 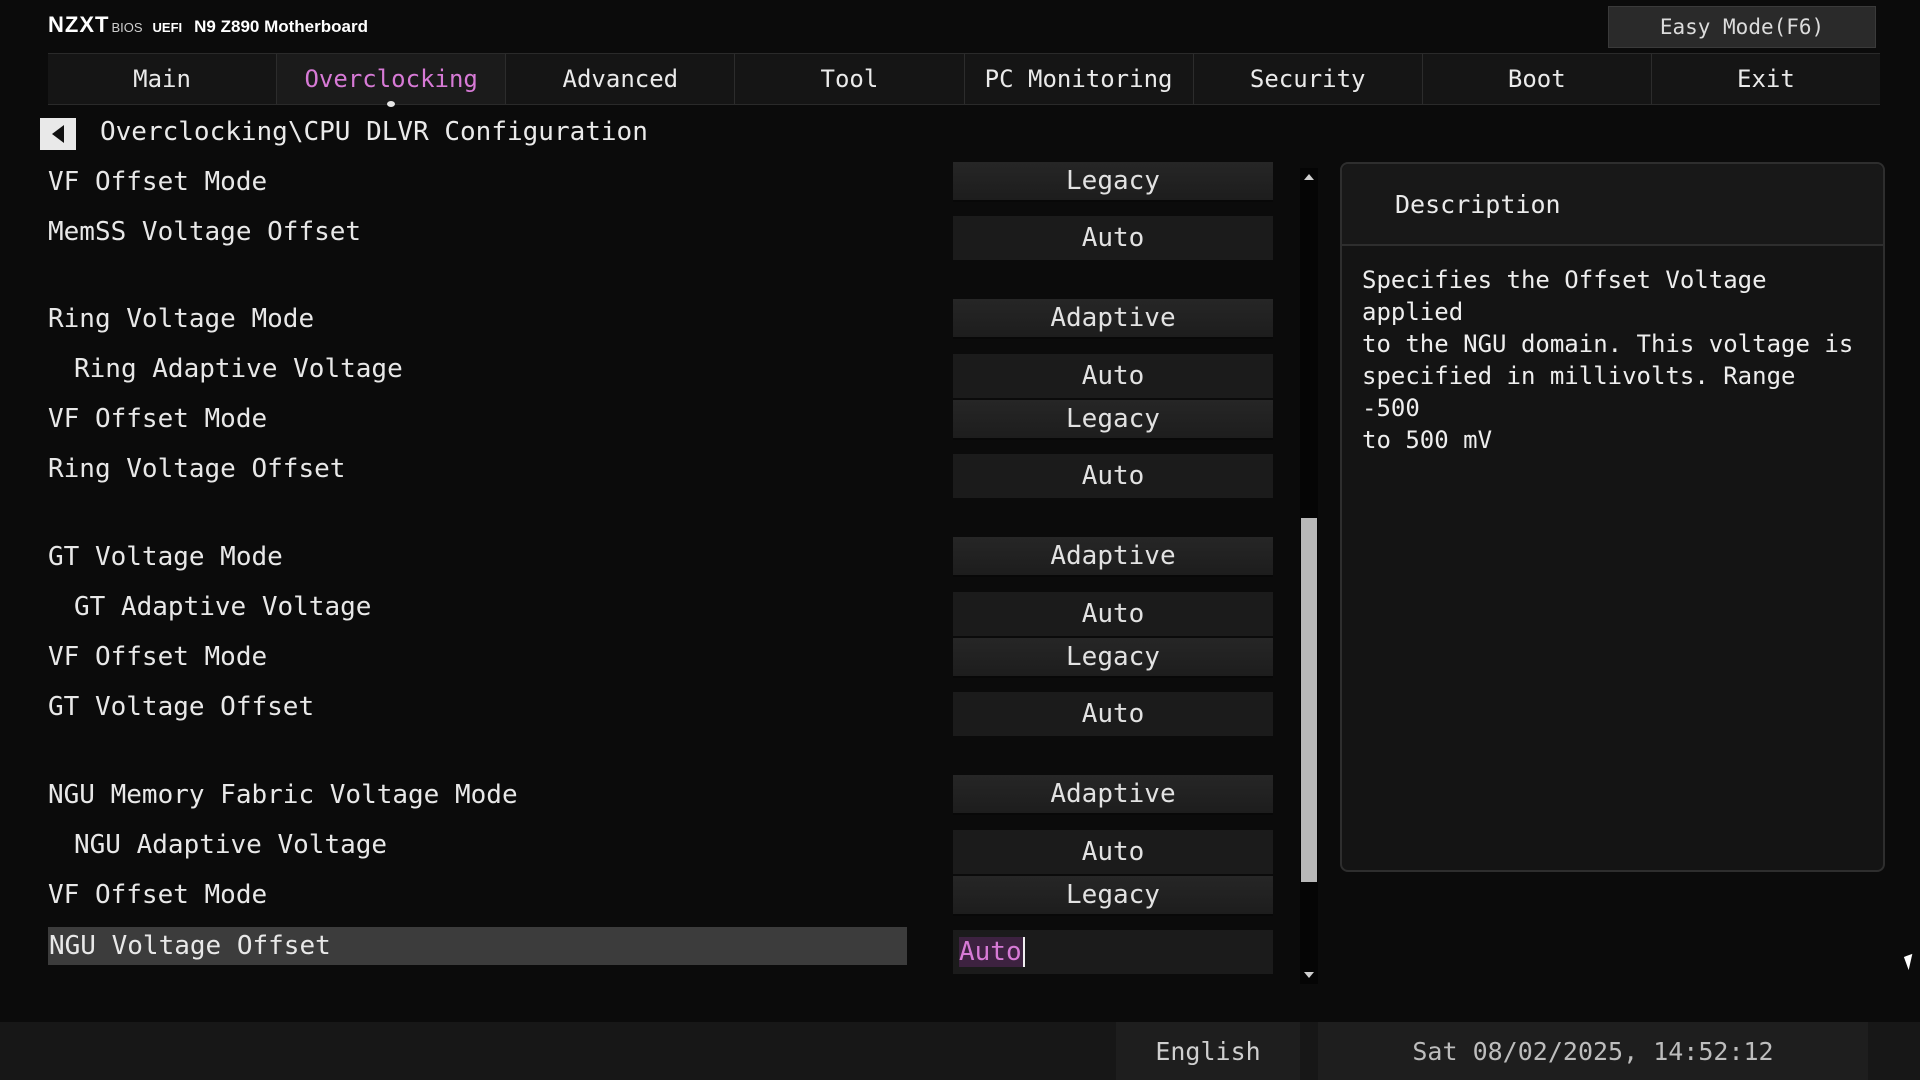 What do you see at coordinates (1113, 557) in the screenshot?
I see `gt-voltage-mode-dropdown: Adaptive` at bounding box center [1113, 557].